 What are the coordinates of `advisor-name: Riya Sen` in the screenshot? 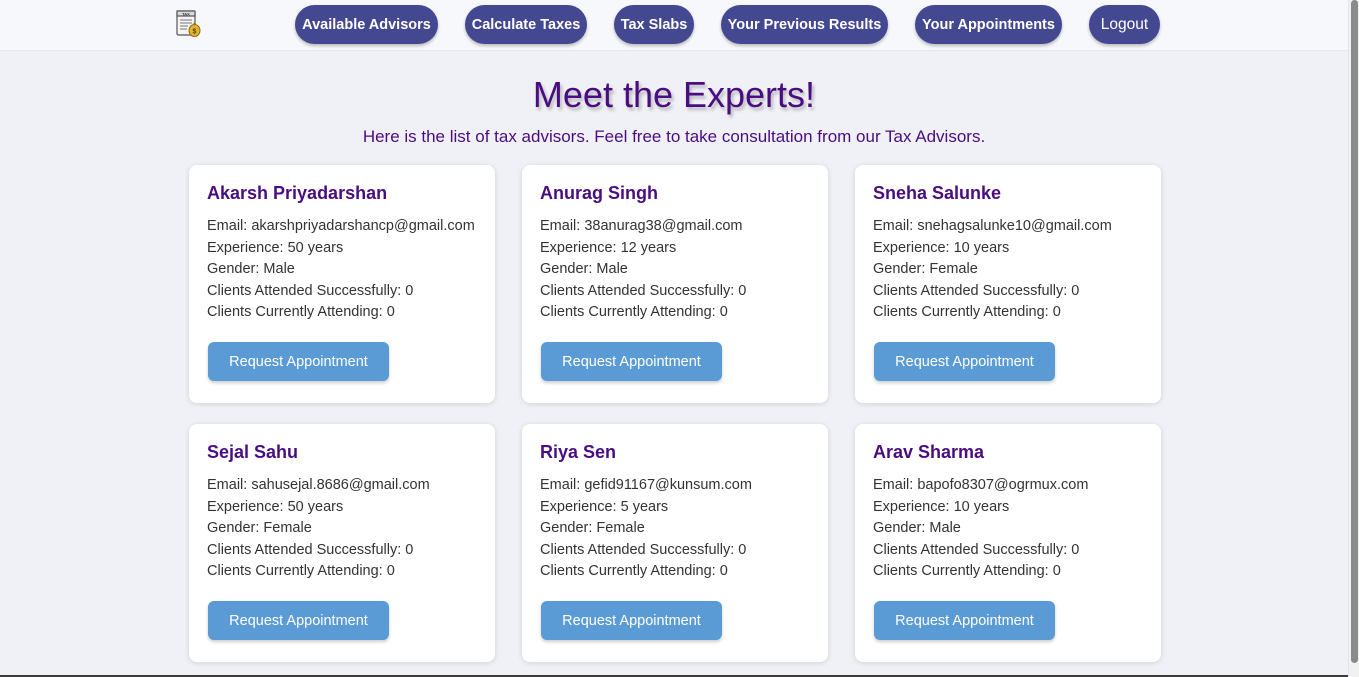 It's located at (578, 452).